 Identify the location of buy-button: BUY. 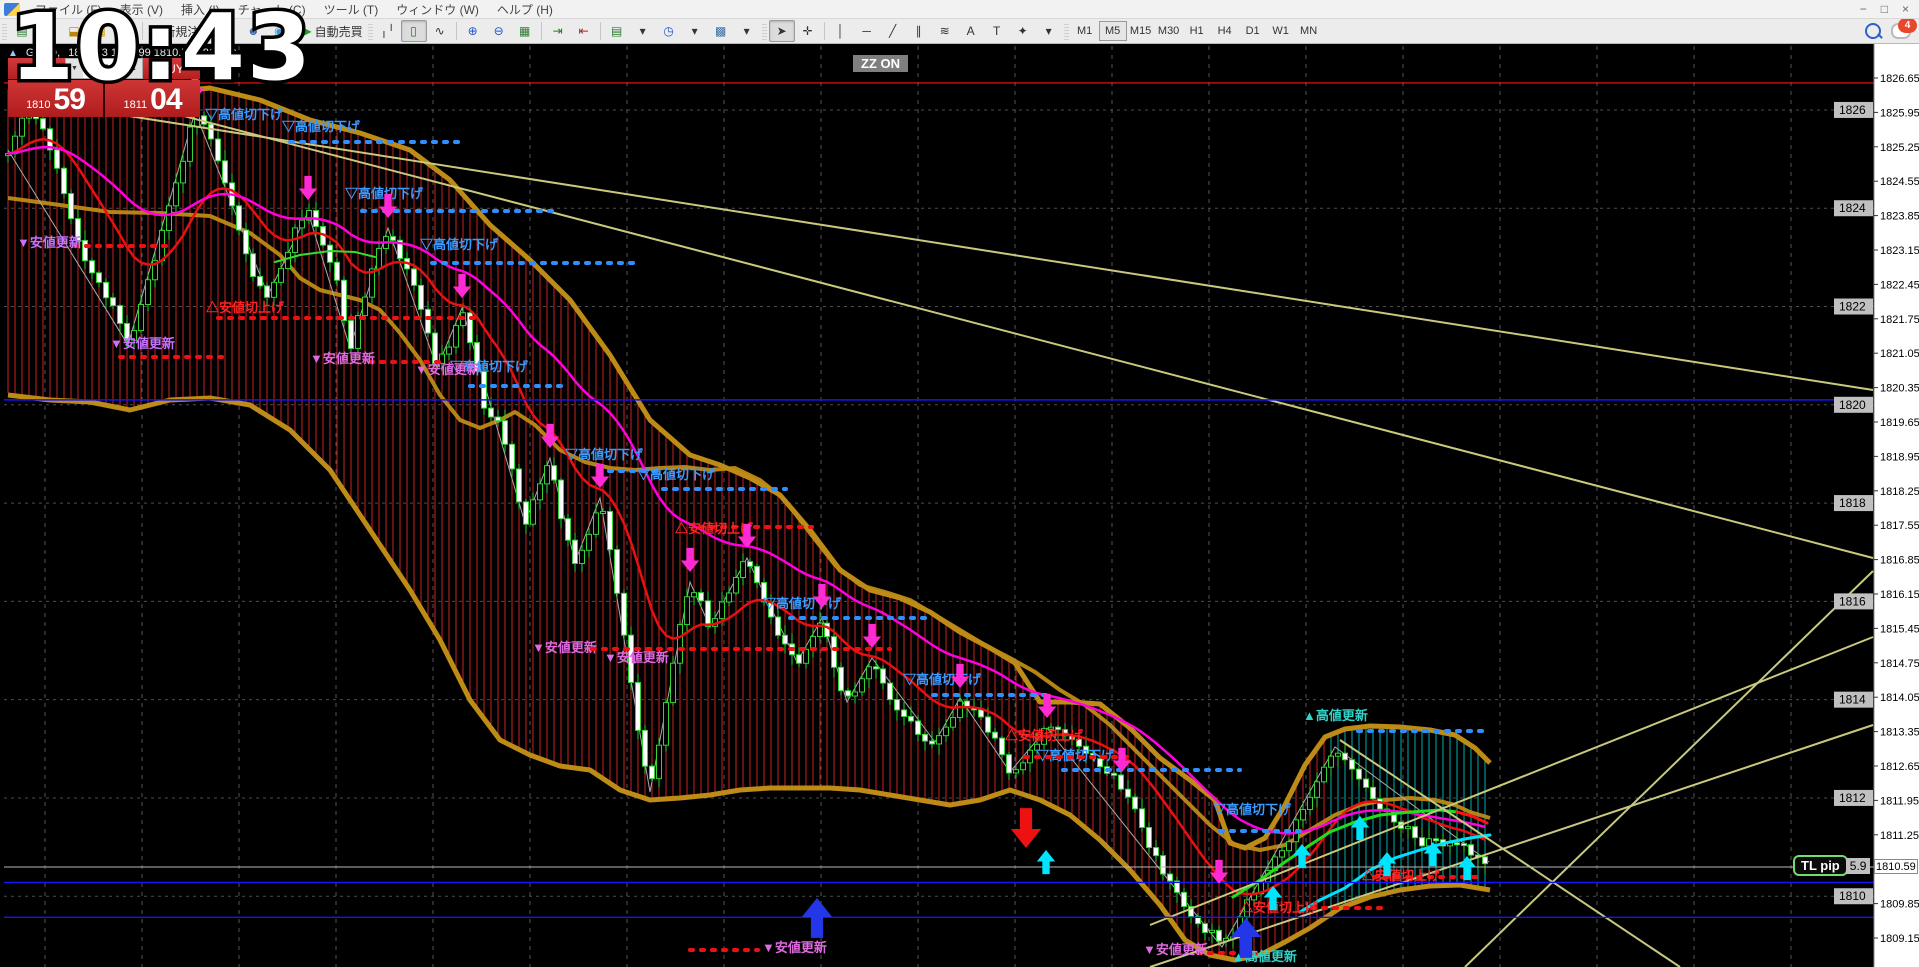
(171, 68).